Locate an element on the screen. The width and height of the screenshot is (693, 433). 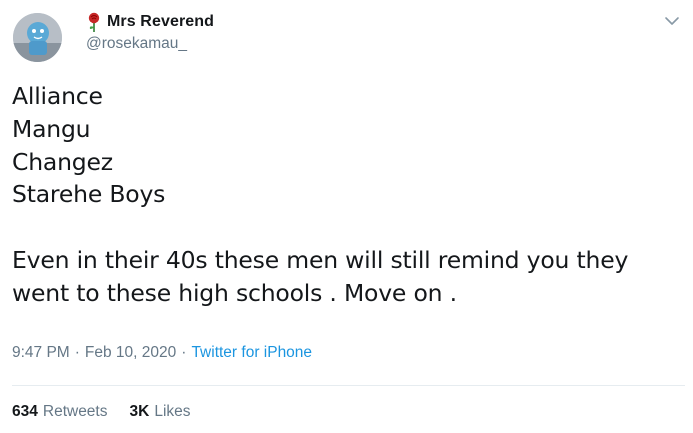
chevron-down-icon is located at coordinates (672, 21).